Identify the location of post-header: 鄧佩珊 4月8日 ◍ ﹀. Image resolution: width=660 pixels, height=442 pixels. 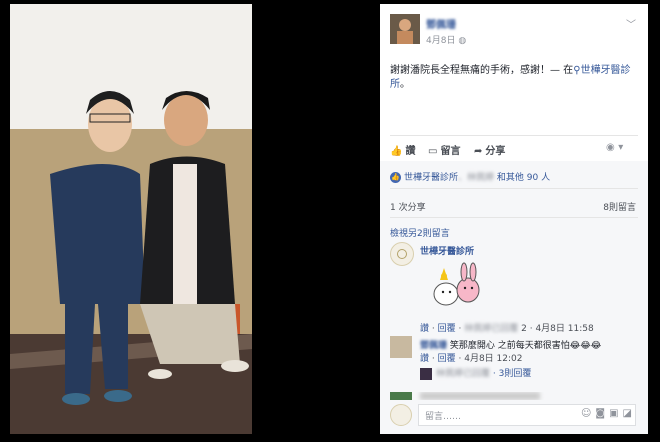
(515, 32).